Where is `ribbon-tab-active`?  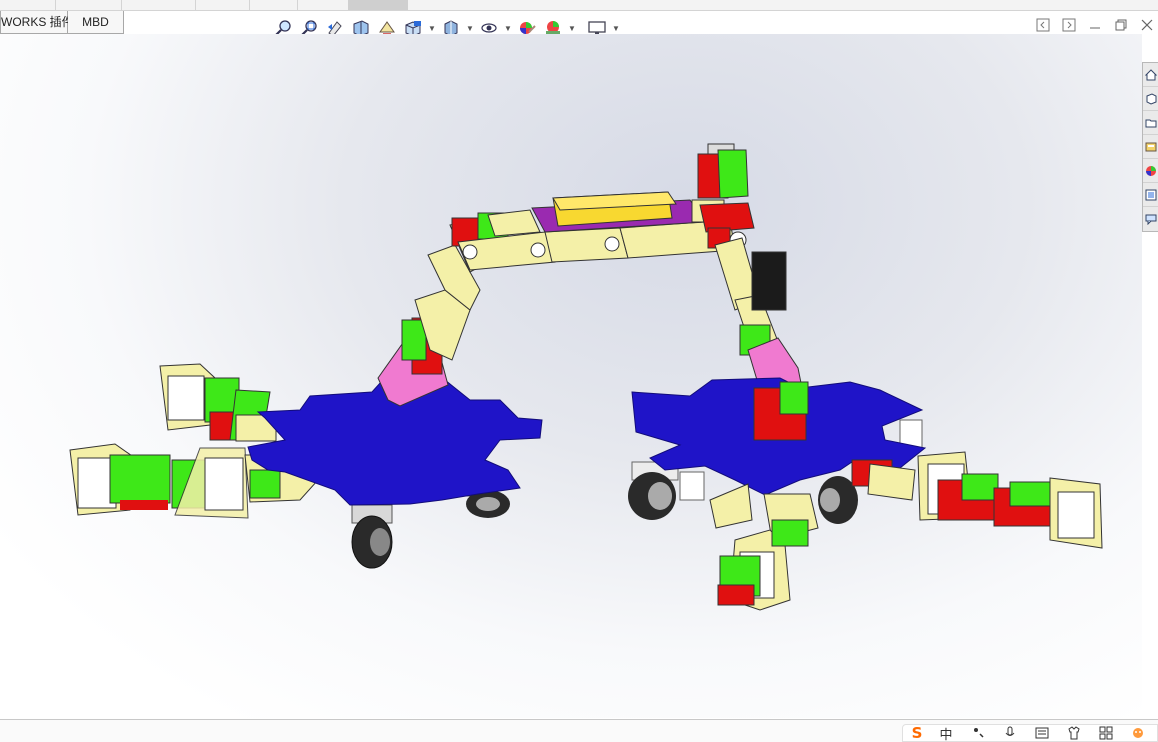
ribbon-tab-active is located at coordinates (378, 5).